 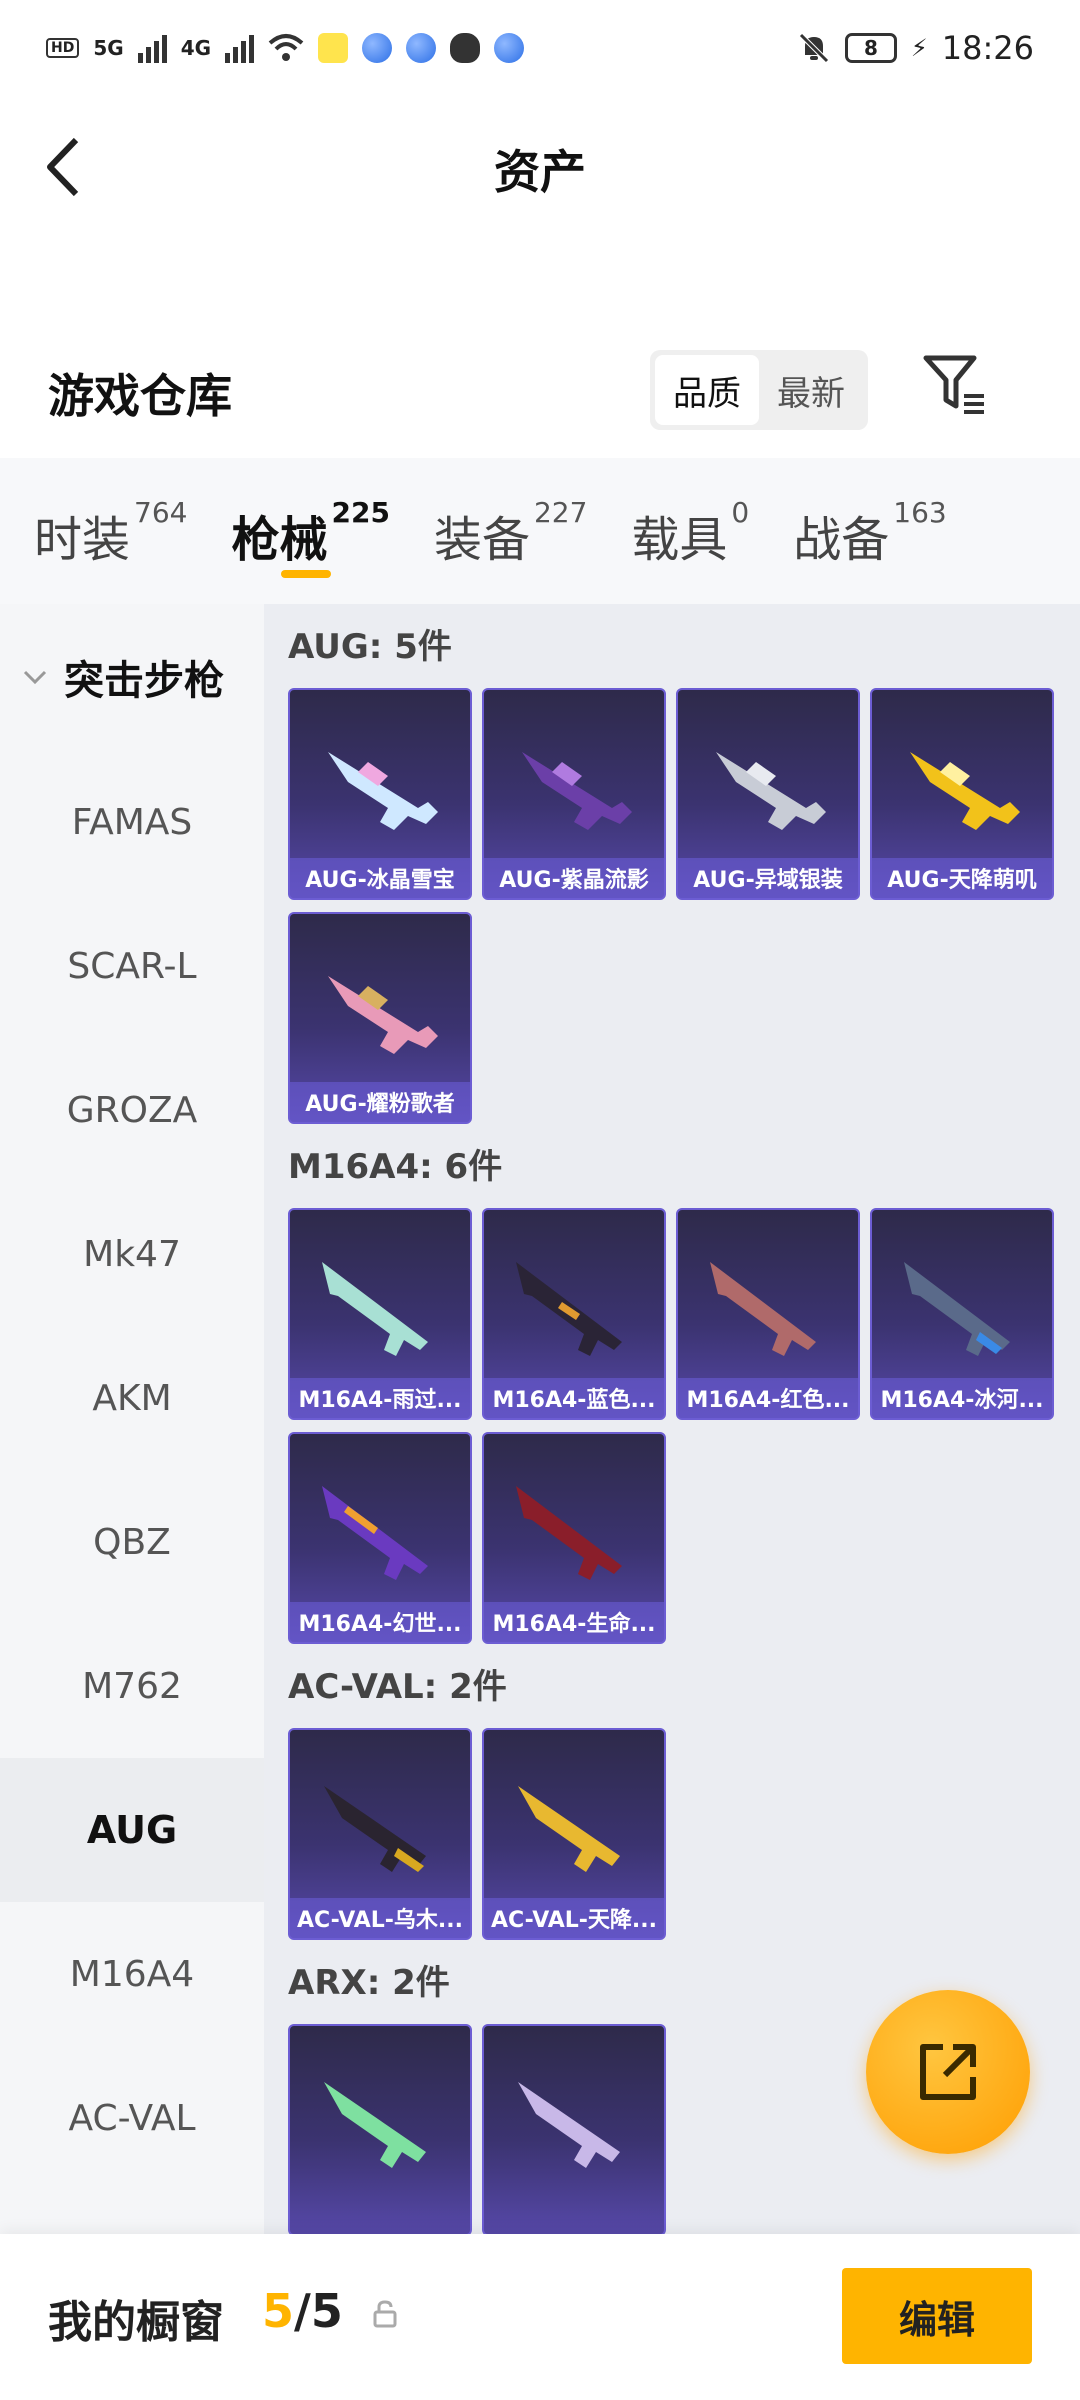 What do you see at coordinates (132, 1398) in the screenshot?
I see `sidebar-item-akm: AKM` at bounding box center [132, 1398].